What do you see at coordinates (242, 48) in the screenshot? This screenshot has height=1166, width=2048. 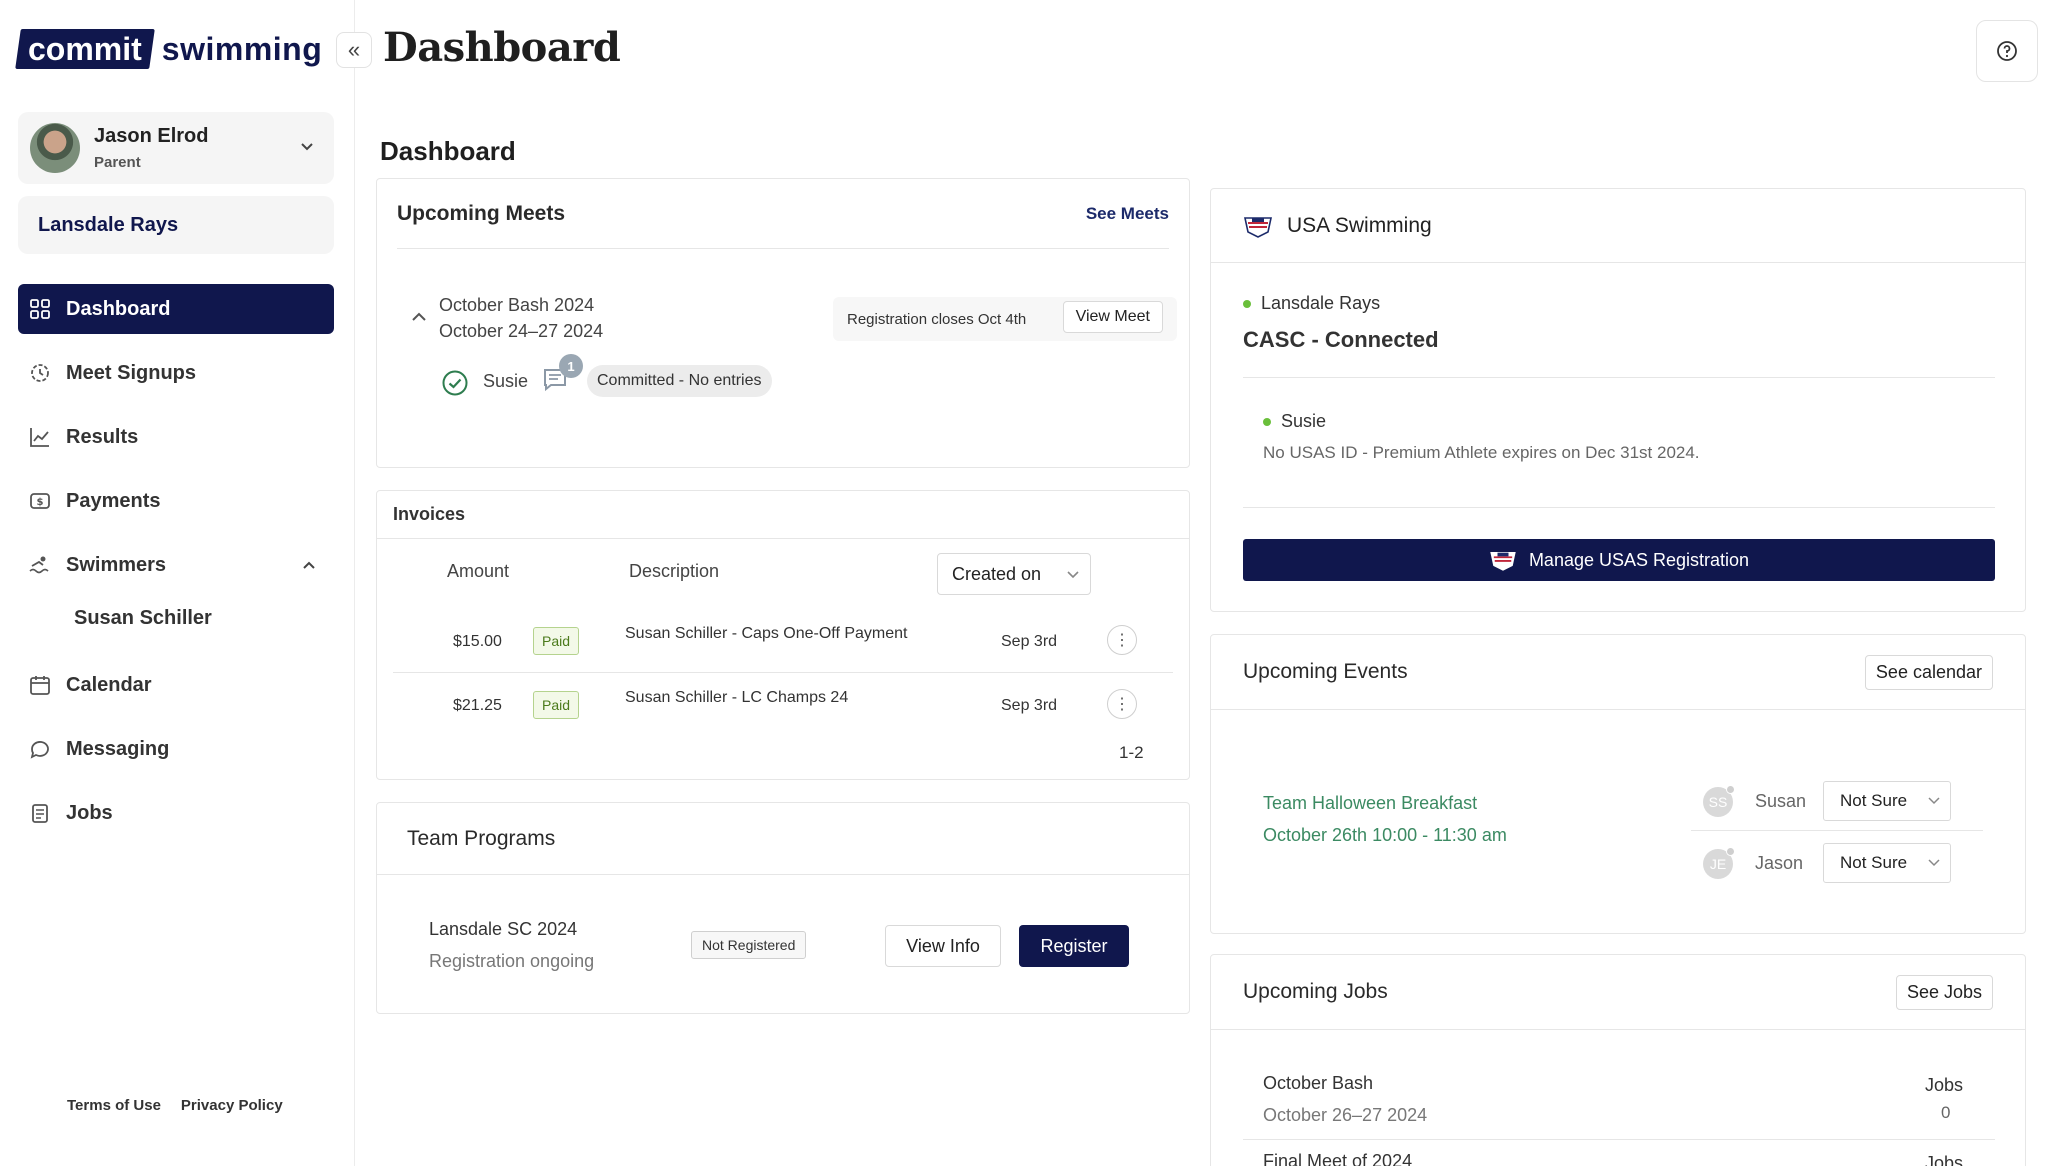 I see `logo-text: swimming` at bounding box center [242, 48].